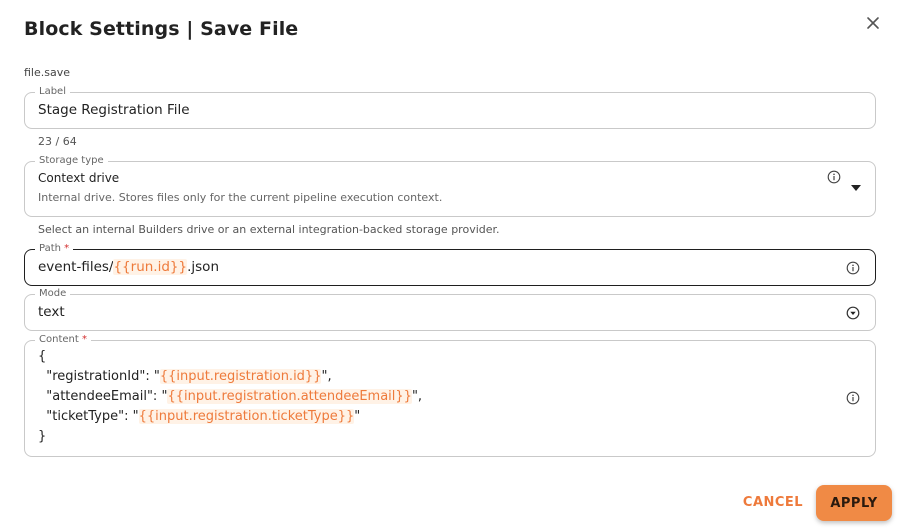 The width and height of the screenshot is (900, 530). What do you see at coordinates (240, 376) in the screenshot?
I see `template-variable: {{input.registration.id}}` at bounding box center [240, 376].